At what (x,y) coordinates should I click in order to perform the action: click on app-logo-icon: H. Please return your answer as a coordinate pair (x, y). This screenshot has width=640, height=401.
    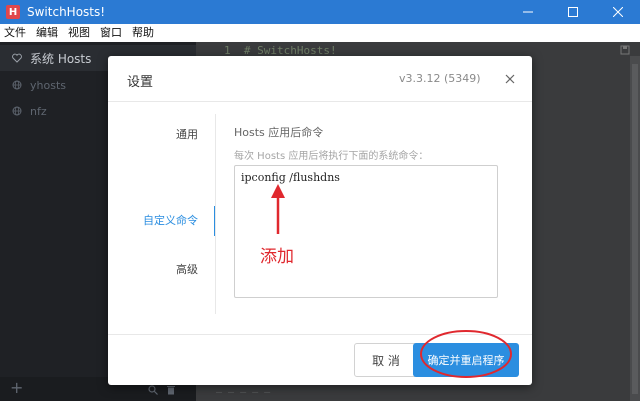
    Looking at the image, I should click on (13, 12).